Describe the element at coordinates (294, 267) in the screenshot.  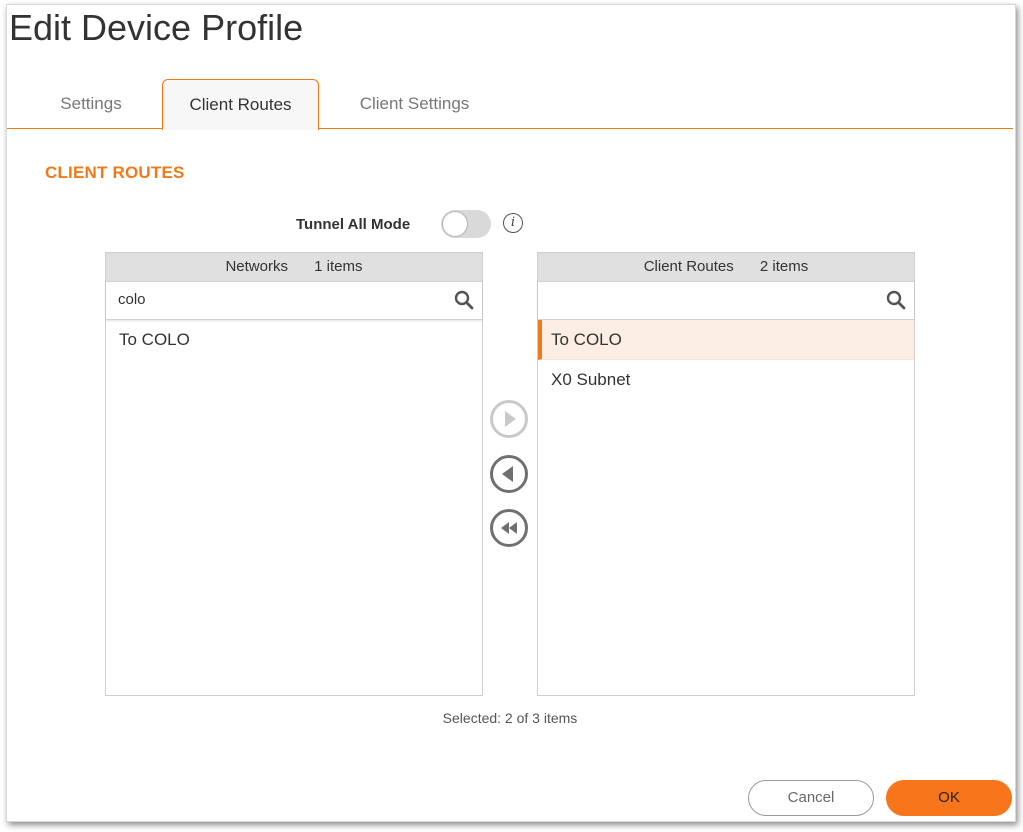
I see `networks-panel-header: Networks 1 items` at that location.